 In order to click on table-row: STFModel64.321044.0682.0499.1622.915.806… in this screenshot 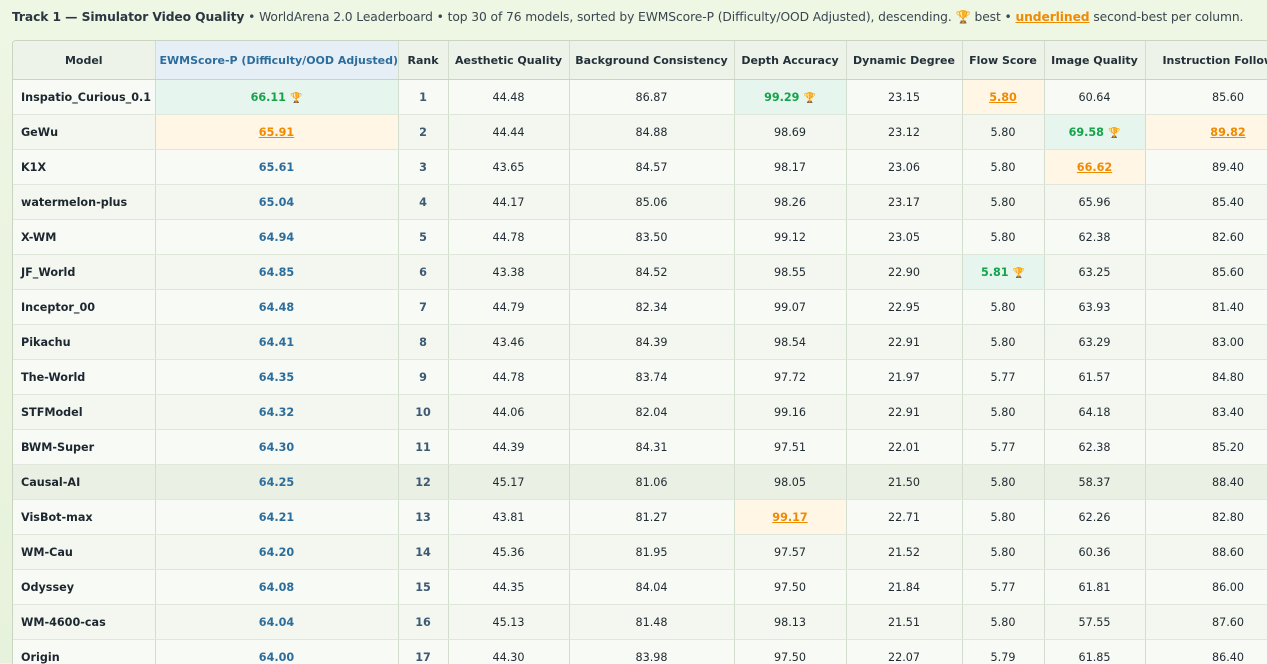, I will do `click(640, 412)`.